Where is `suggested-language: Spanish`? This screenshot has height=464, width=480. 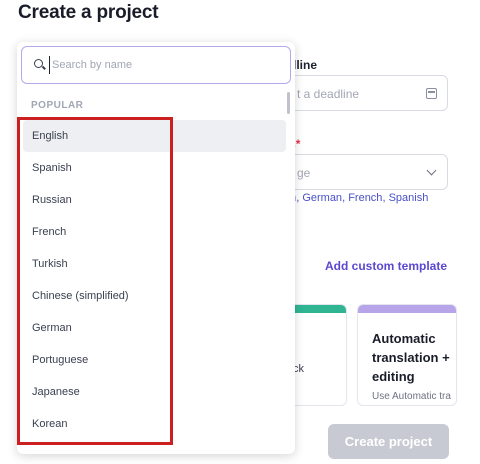 suggested-language: Spanish is located at coordinates (409, 198).